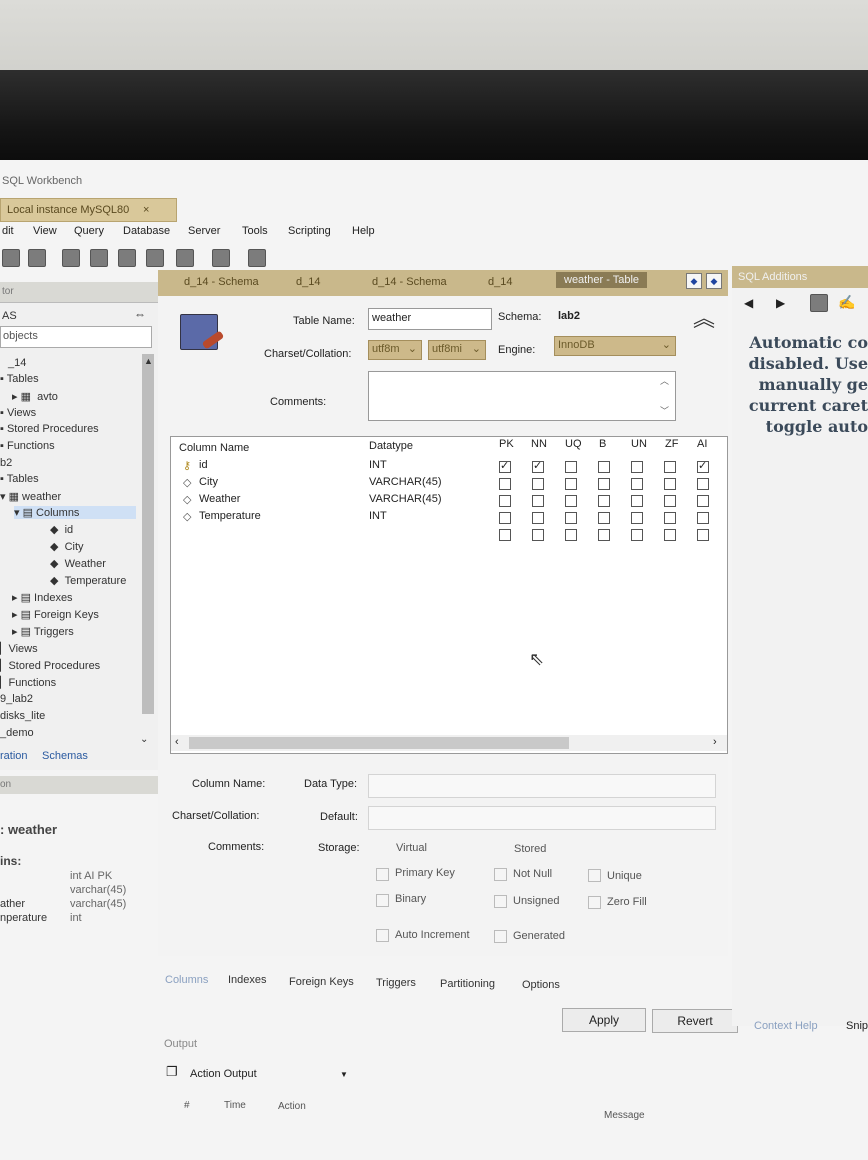 This screenshot has height=1160, width=868. Describe the element at coordinates (395, 350) in the screenshot. I see `charset-select: utf8m ⌄` at that location.